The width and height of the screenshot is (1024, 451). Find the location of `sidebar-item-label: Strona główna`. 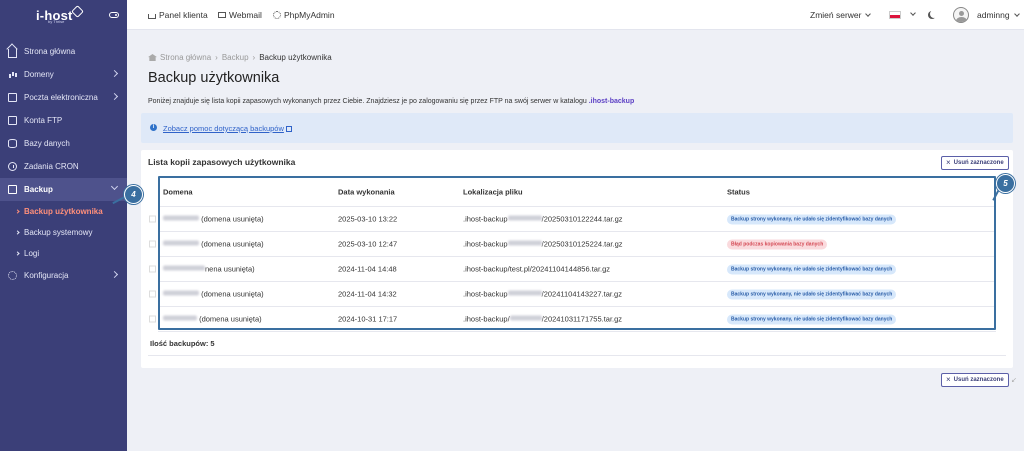

sidebar-item-label: Strona główna is located at coordinates (50, 51).